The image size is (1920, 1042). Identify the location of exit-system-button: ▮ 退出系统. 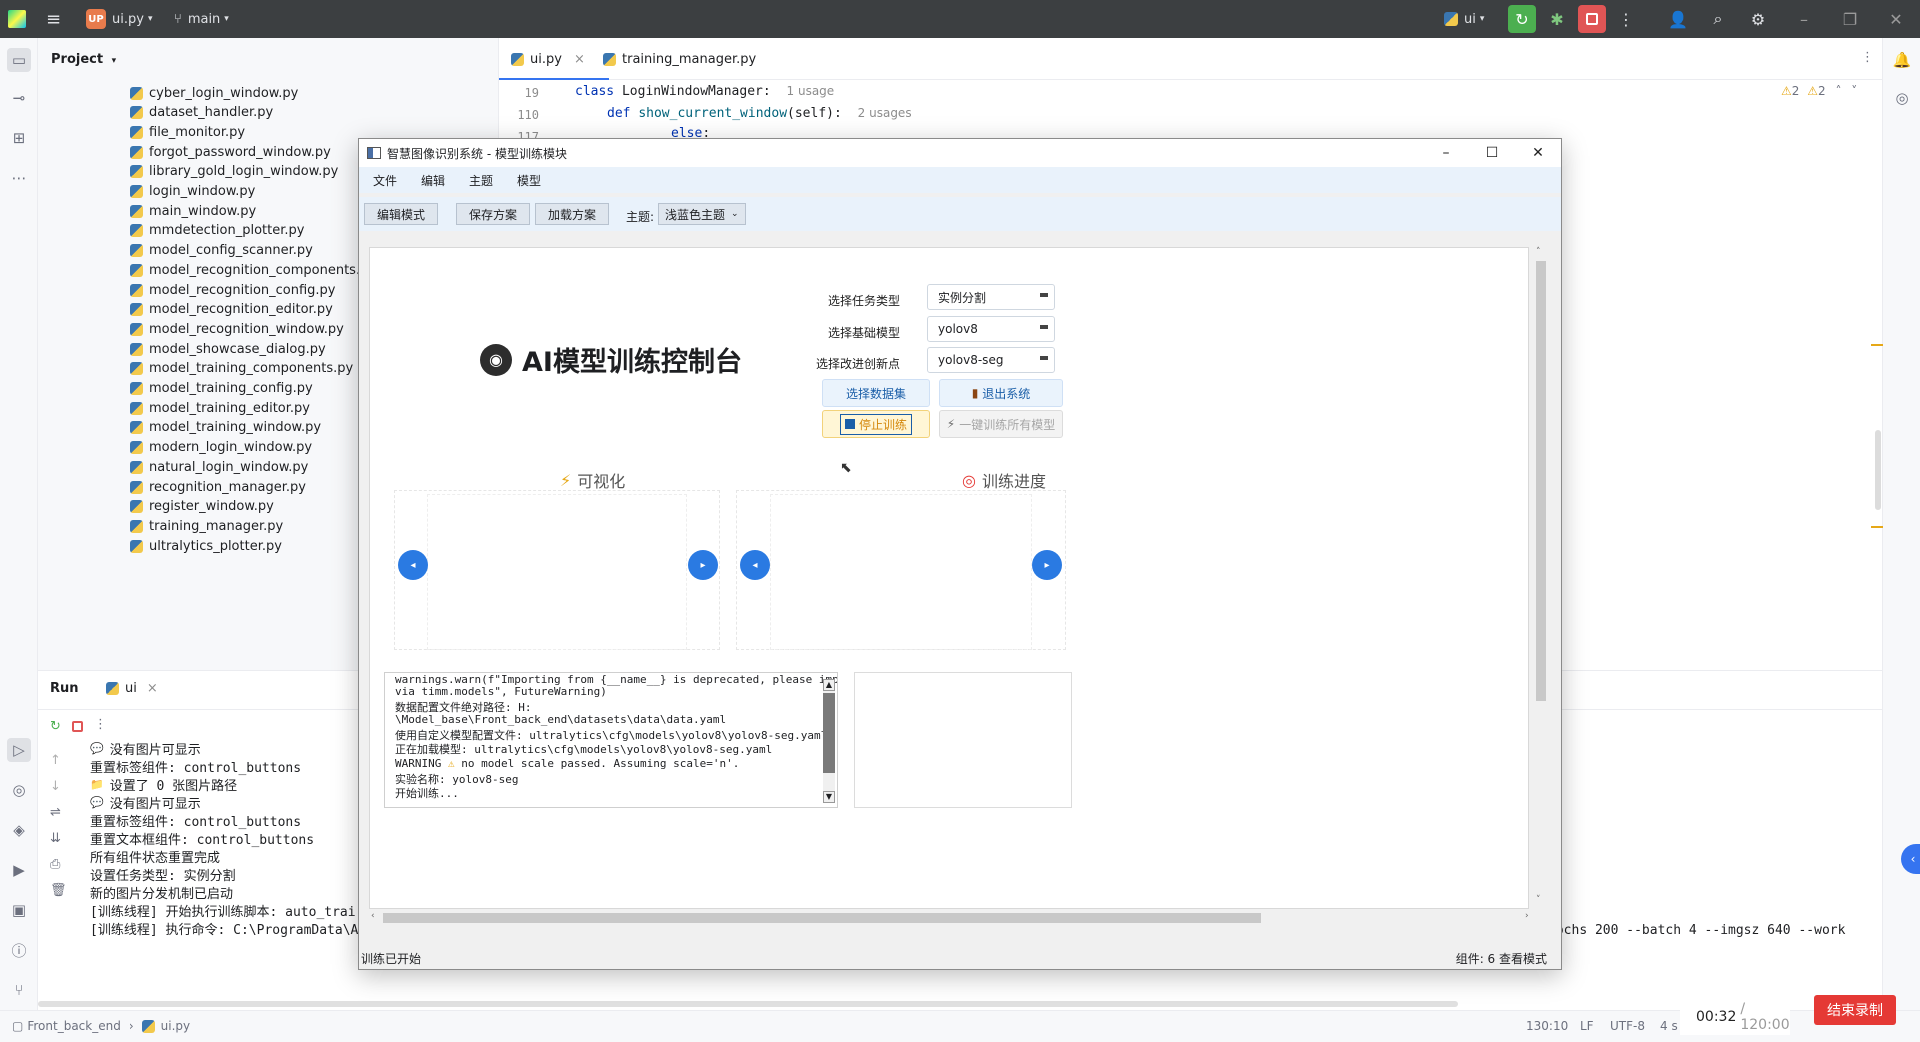
(1001, 393).